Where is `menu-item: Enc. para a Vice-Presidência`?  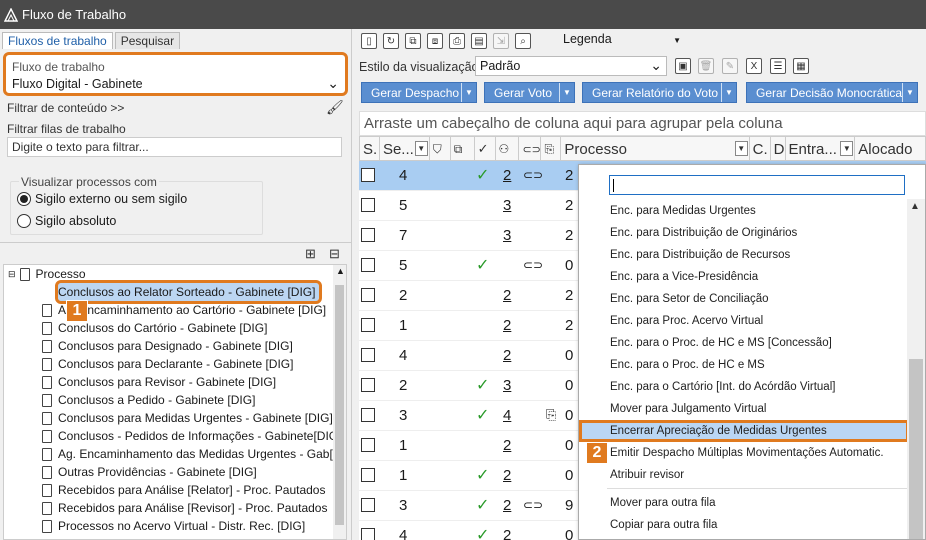
menu-item: Enc. para a Vice-Presidência is located at coordinates (744, 277).